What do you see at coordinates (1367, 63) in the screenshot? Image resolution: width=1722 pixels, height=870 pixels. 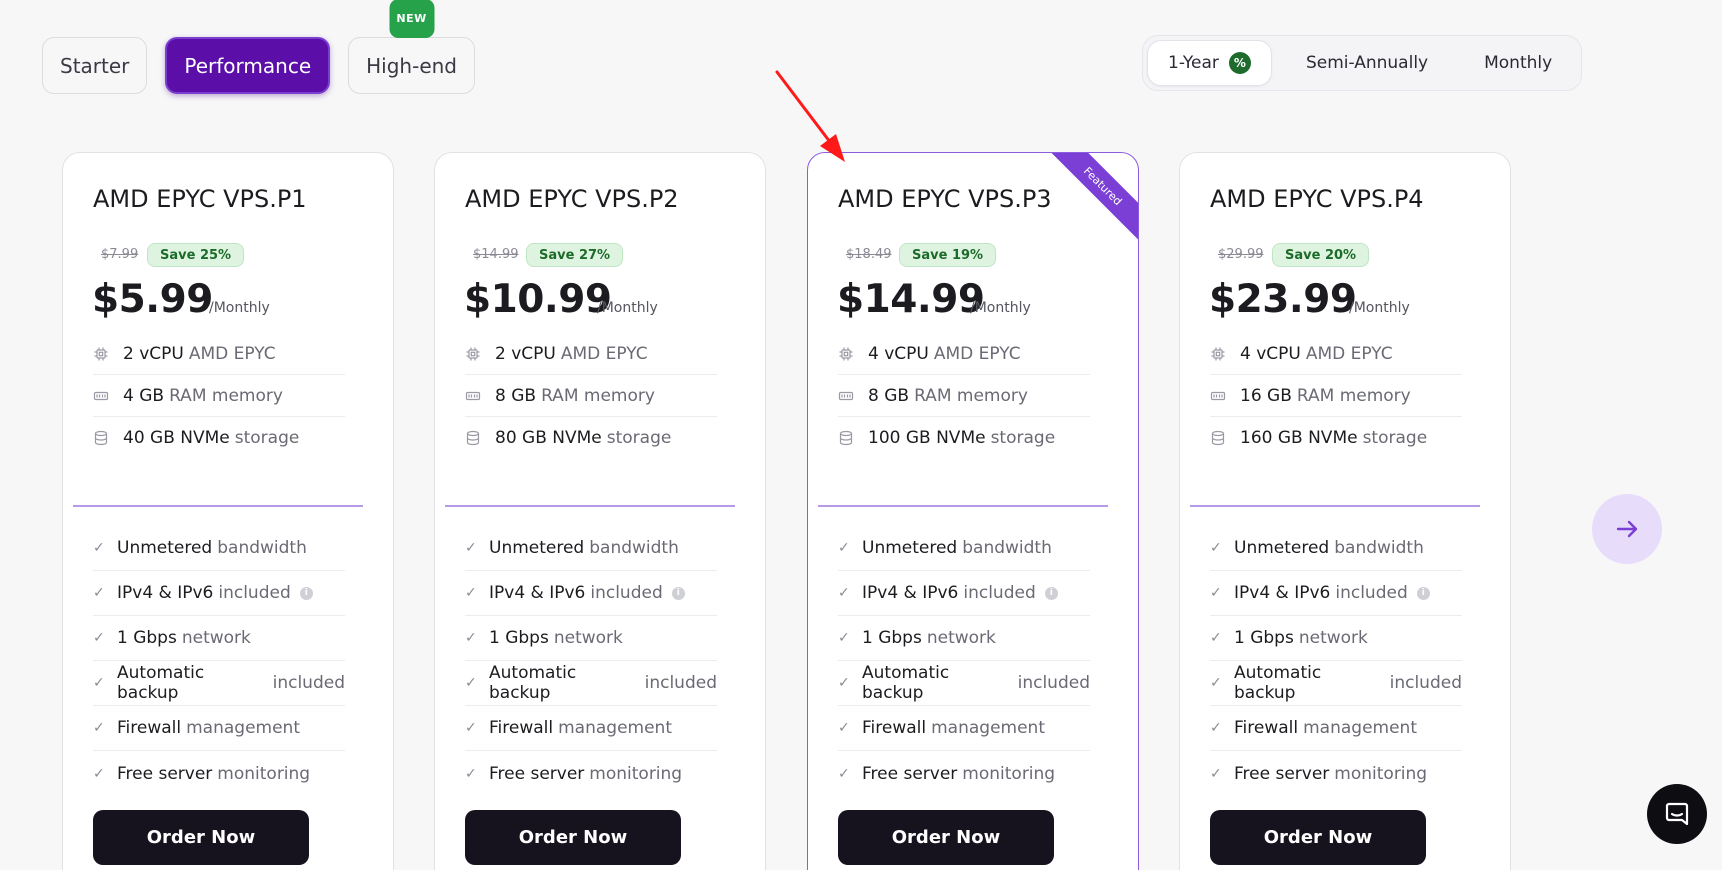 I see `billing-option-semi-annually: Semi-Annually` at bounding box center [1367, 63].